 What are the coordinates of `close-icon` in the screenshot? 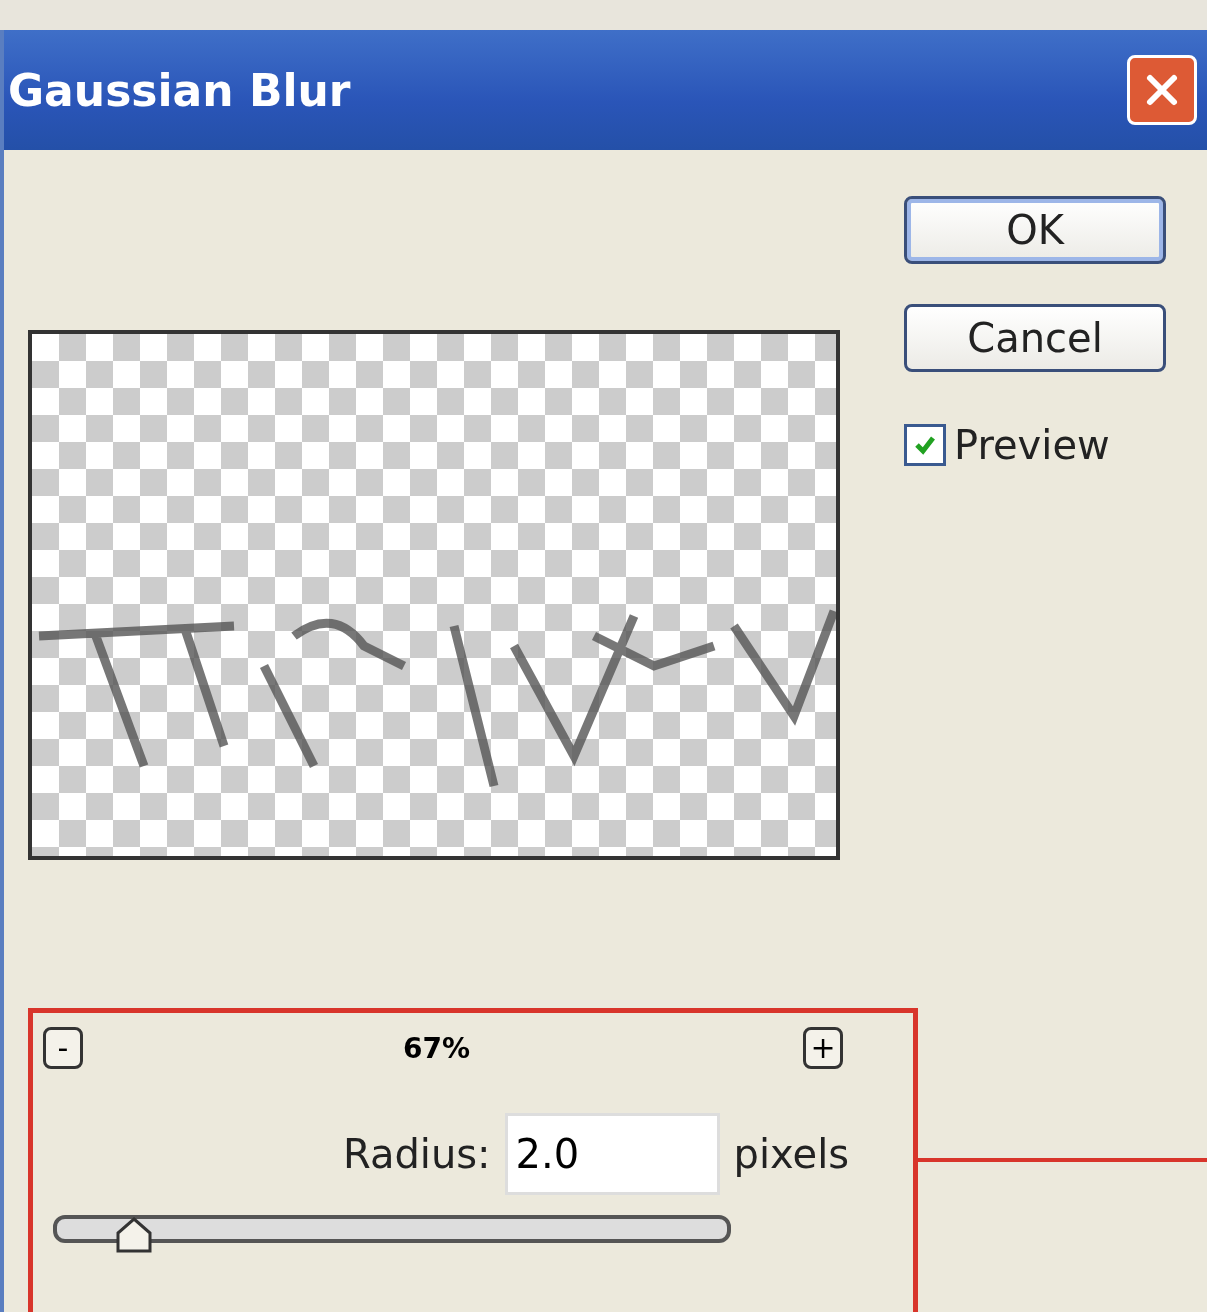 It's located at (1162, 90).